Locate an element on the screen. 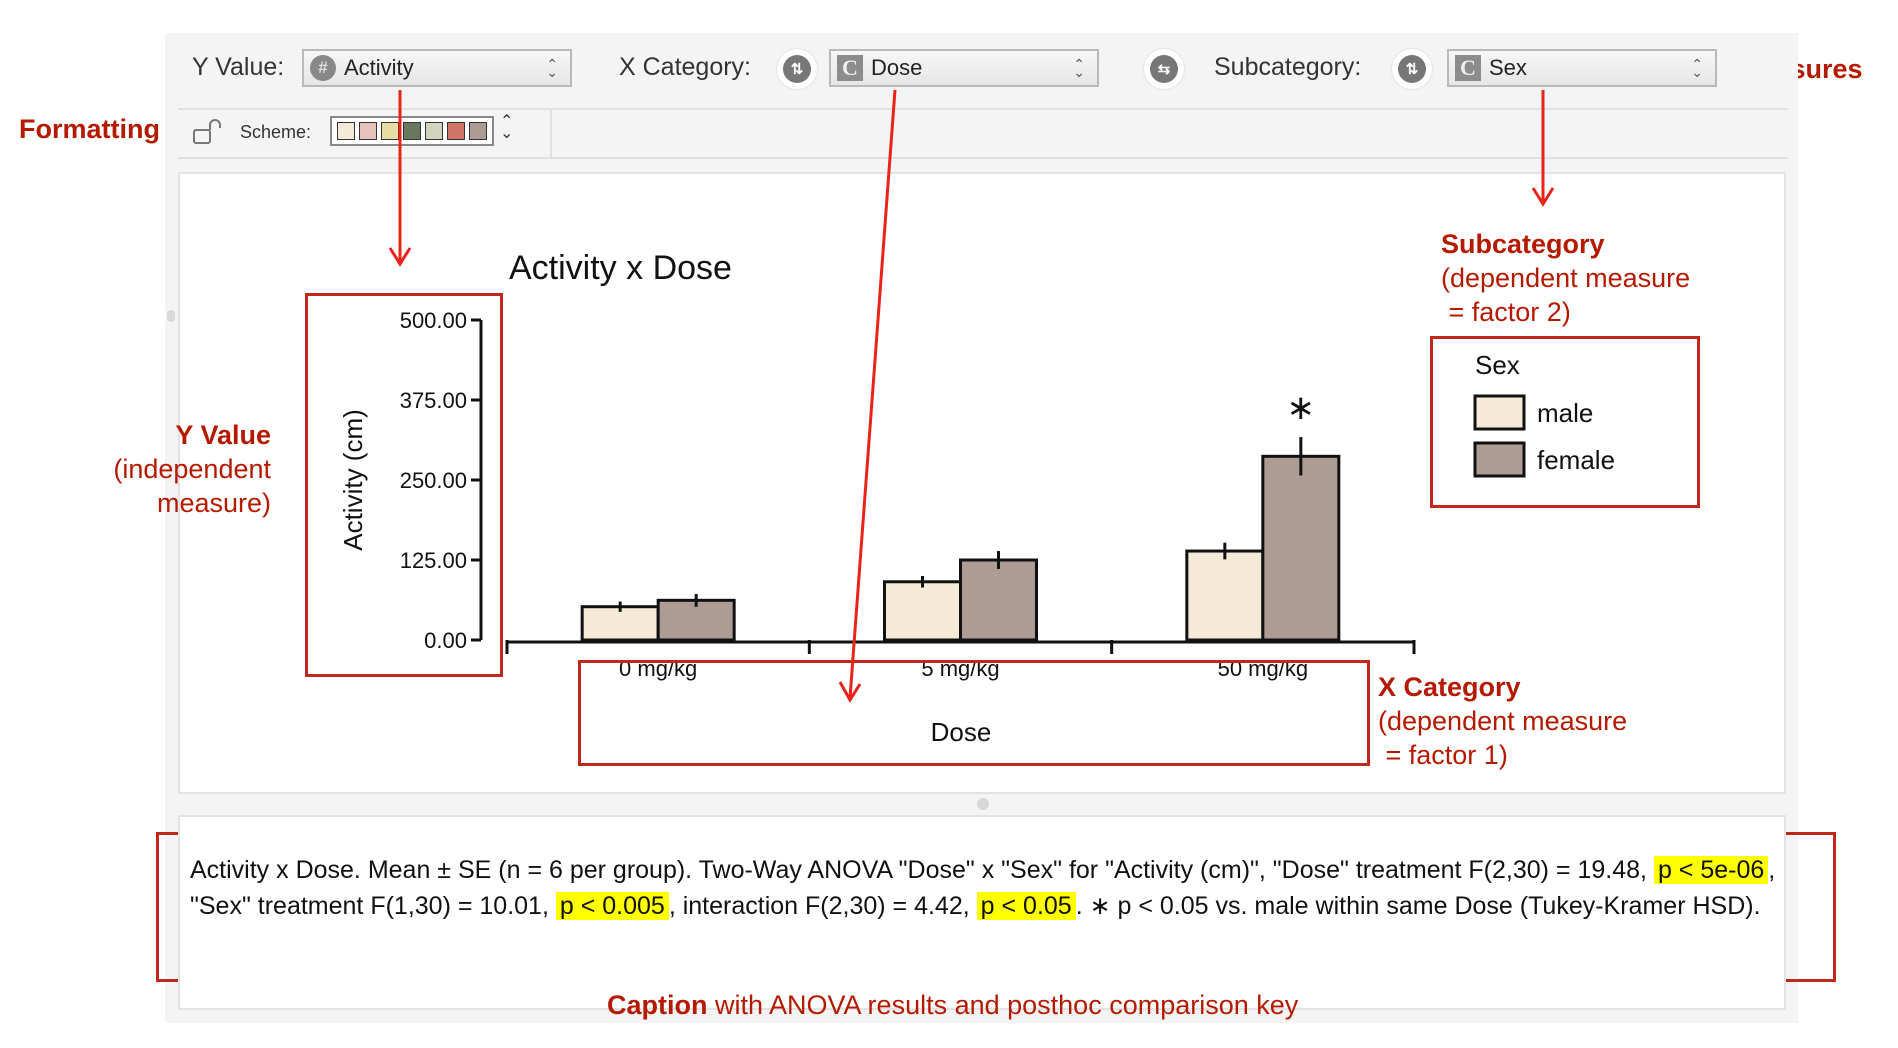 This screenshot has height=1048, width=1898. arrow-x-category is located at coordinates (867, 396).